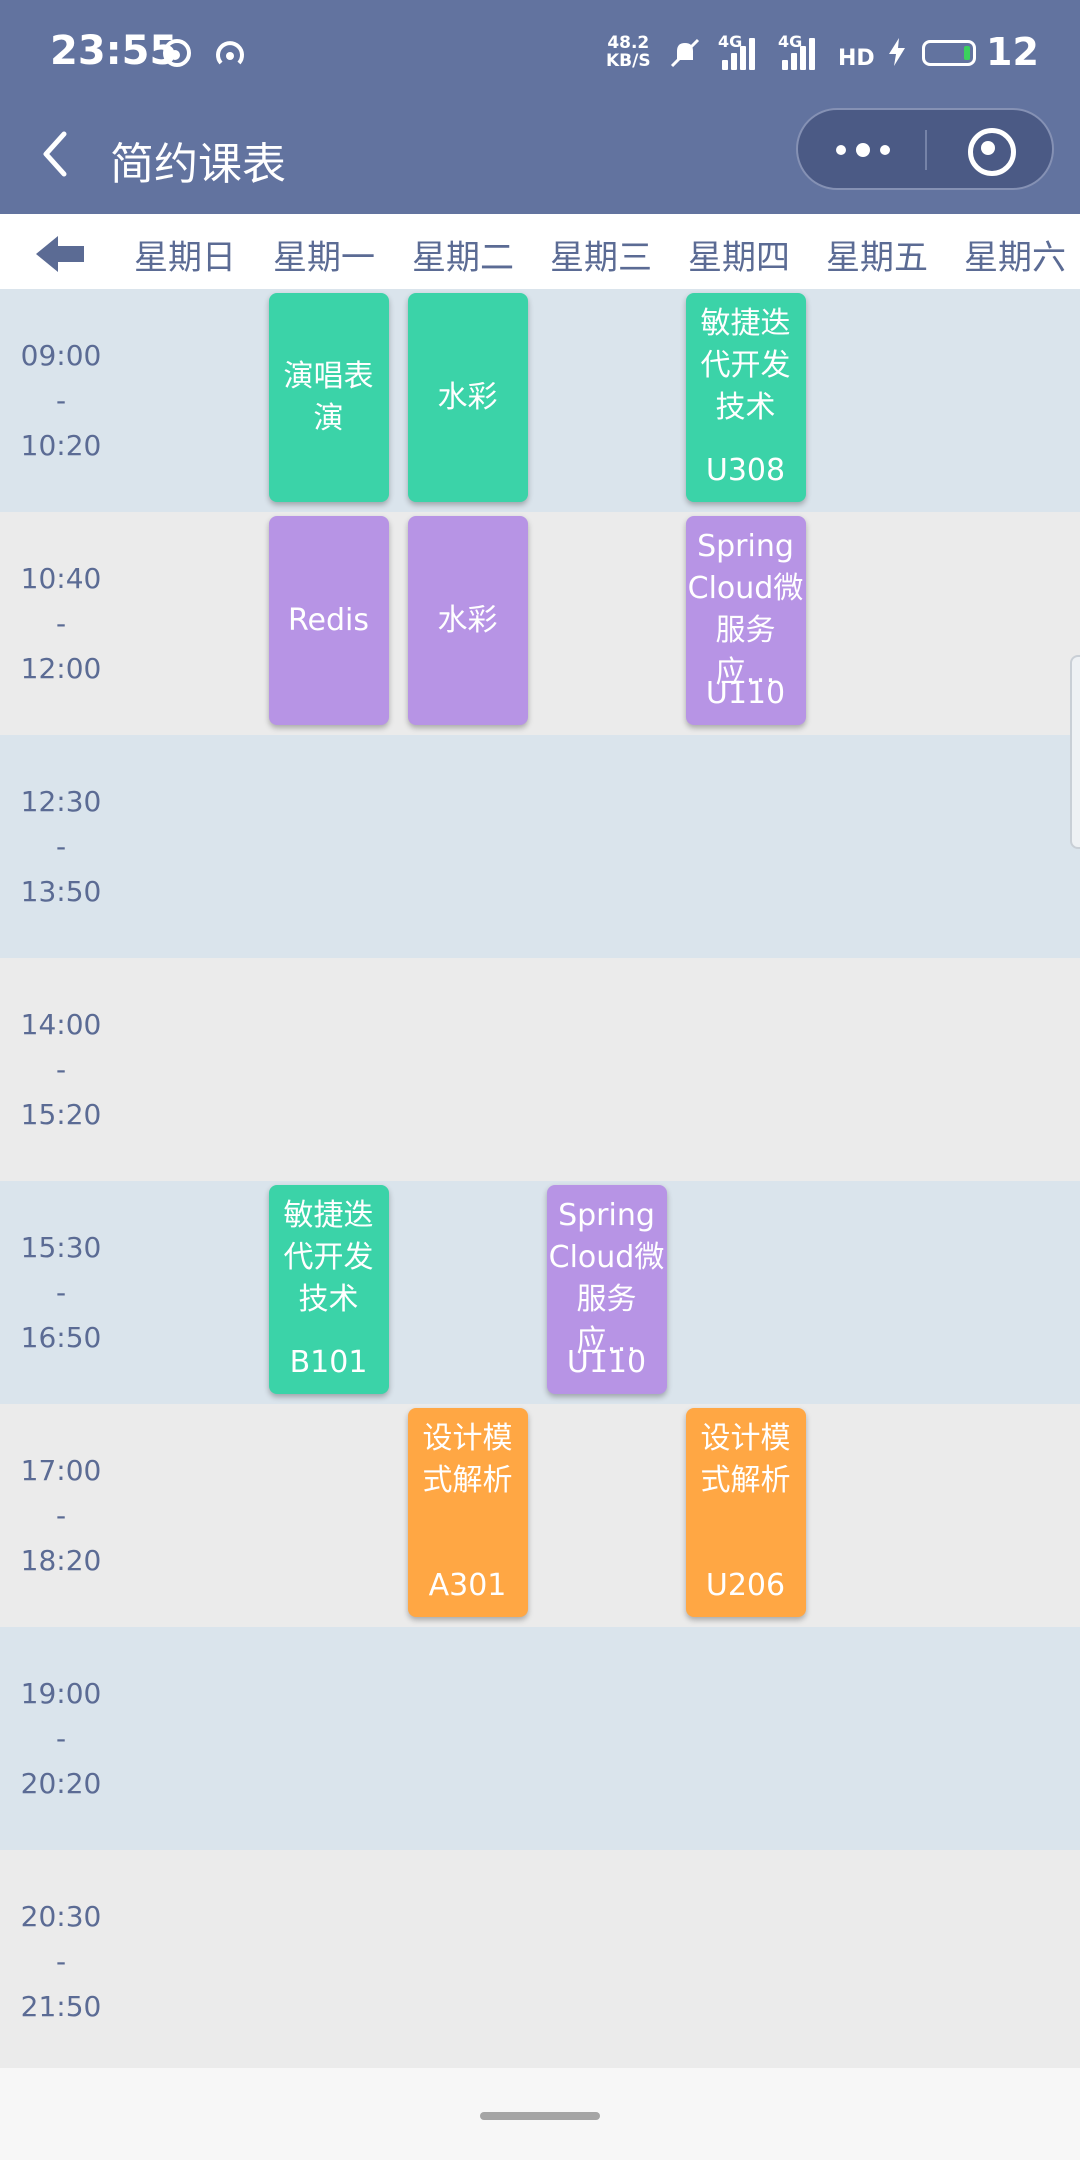 Image resolution: width=1080 pixels, height=2160 pixels. Describe the element at coordinates (61, 578) in the screenshot. I see `time-start: 10:40` at that location.